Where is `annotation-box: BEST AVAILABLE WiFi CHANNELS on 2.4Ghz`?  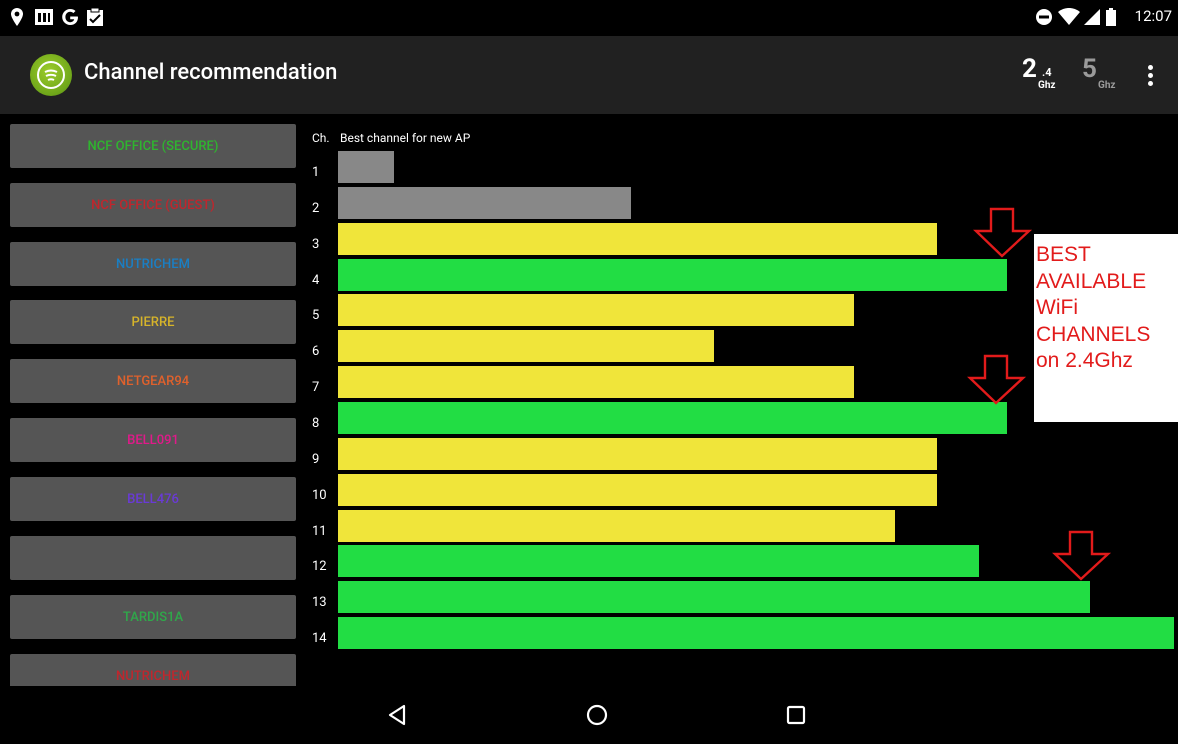 annotation-box: BEST AVAILABLE WiFi CHANNELS on 2.4Ghz is located at coordinates (1106, 328).